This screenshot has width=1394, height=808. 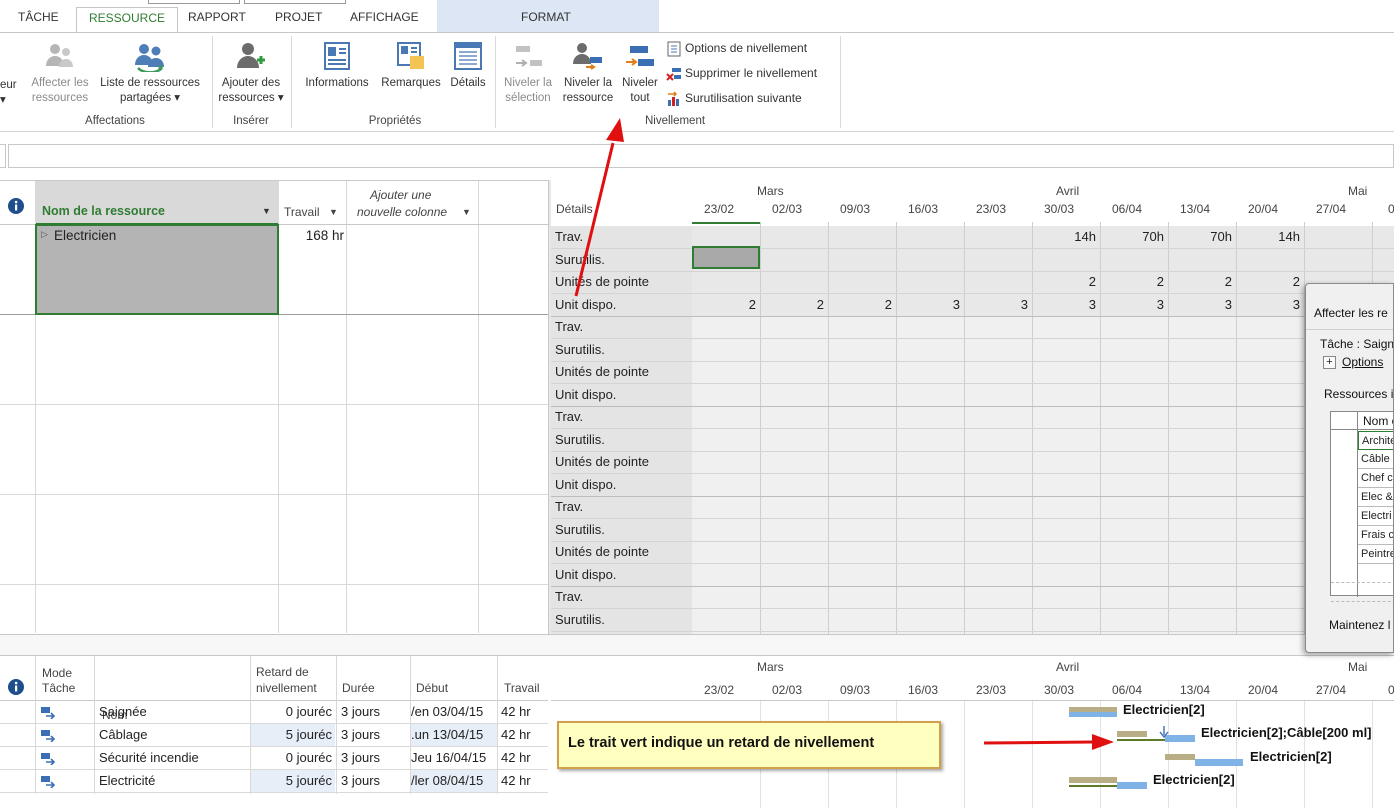 I want to click on next-overallocation-button: Surutilisation suivante, so click(x=734, y=98).